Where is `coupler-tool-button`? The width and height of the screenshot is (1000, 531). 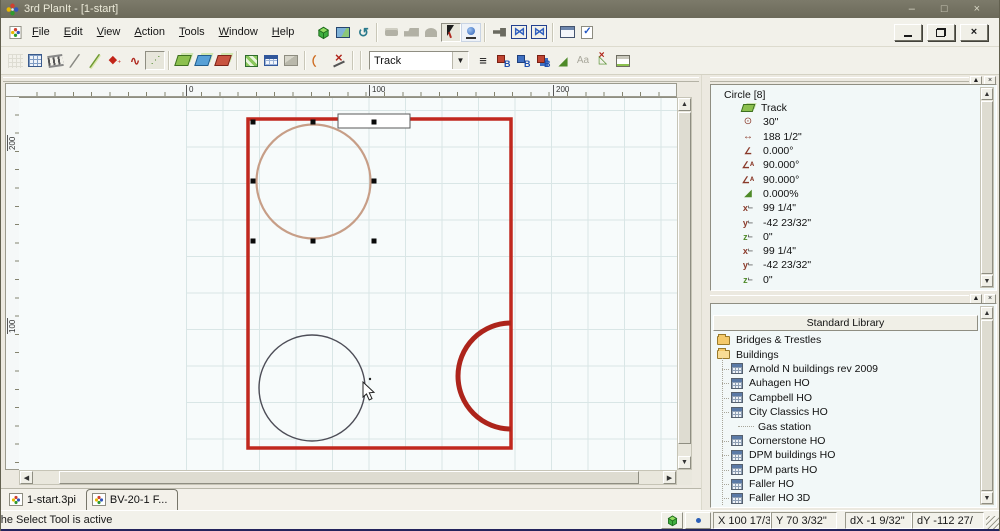
coupler-tool-button is located at coordinates (499, 32).